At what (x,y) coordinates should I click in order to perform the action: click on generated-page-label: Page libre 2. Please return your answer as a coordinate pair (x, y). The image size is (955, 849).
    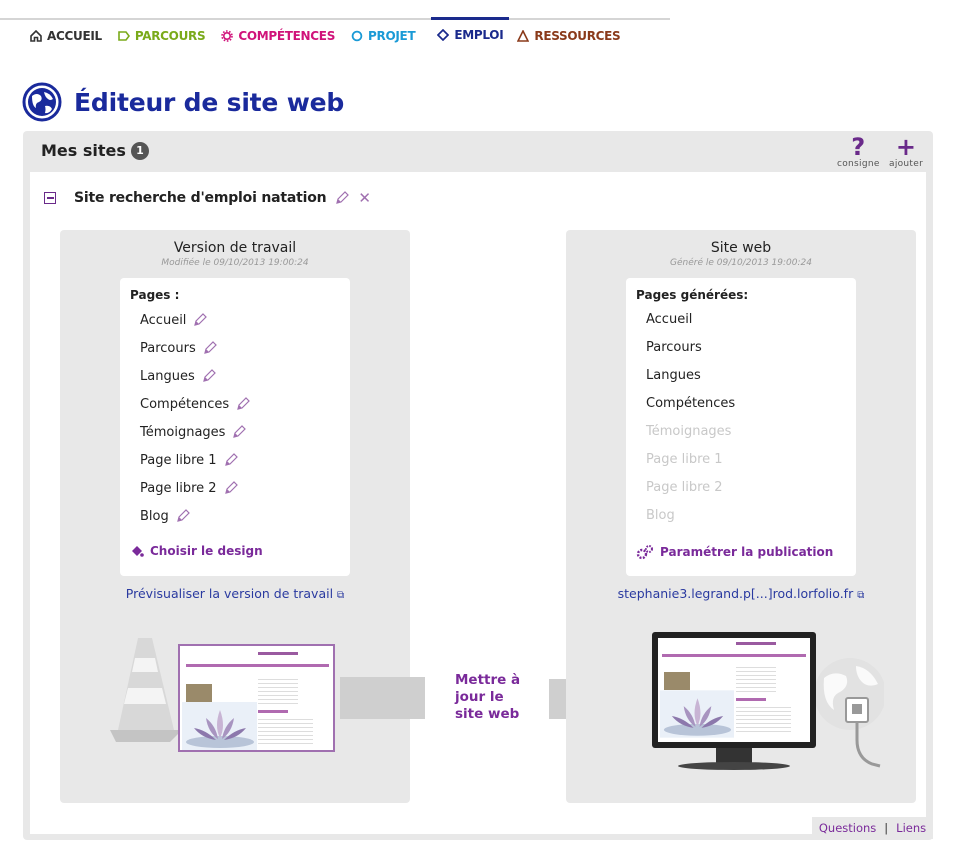
    Looking at the image, I should click on (684, 487).